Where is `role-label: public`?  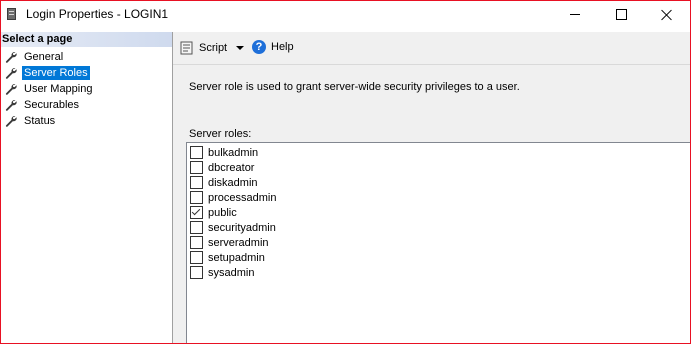
role-label: public is located at coordinates (222, 212).